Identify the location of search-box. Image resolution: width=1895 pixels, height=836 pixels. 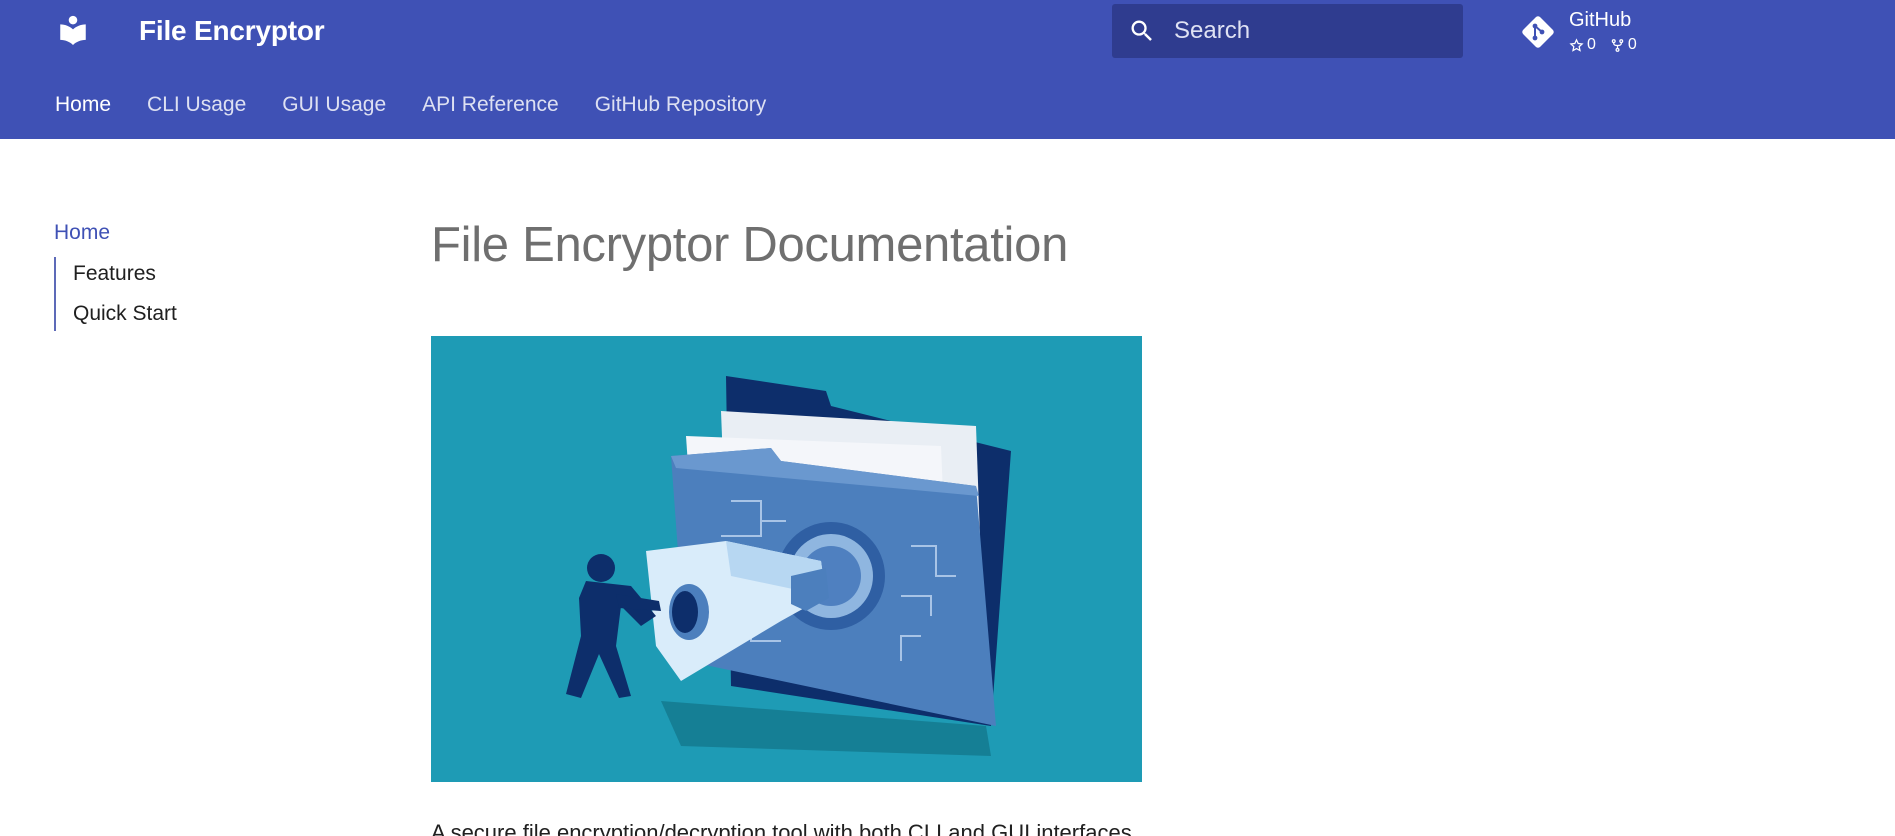
(1287, 31).